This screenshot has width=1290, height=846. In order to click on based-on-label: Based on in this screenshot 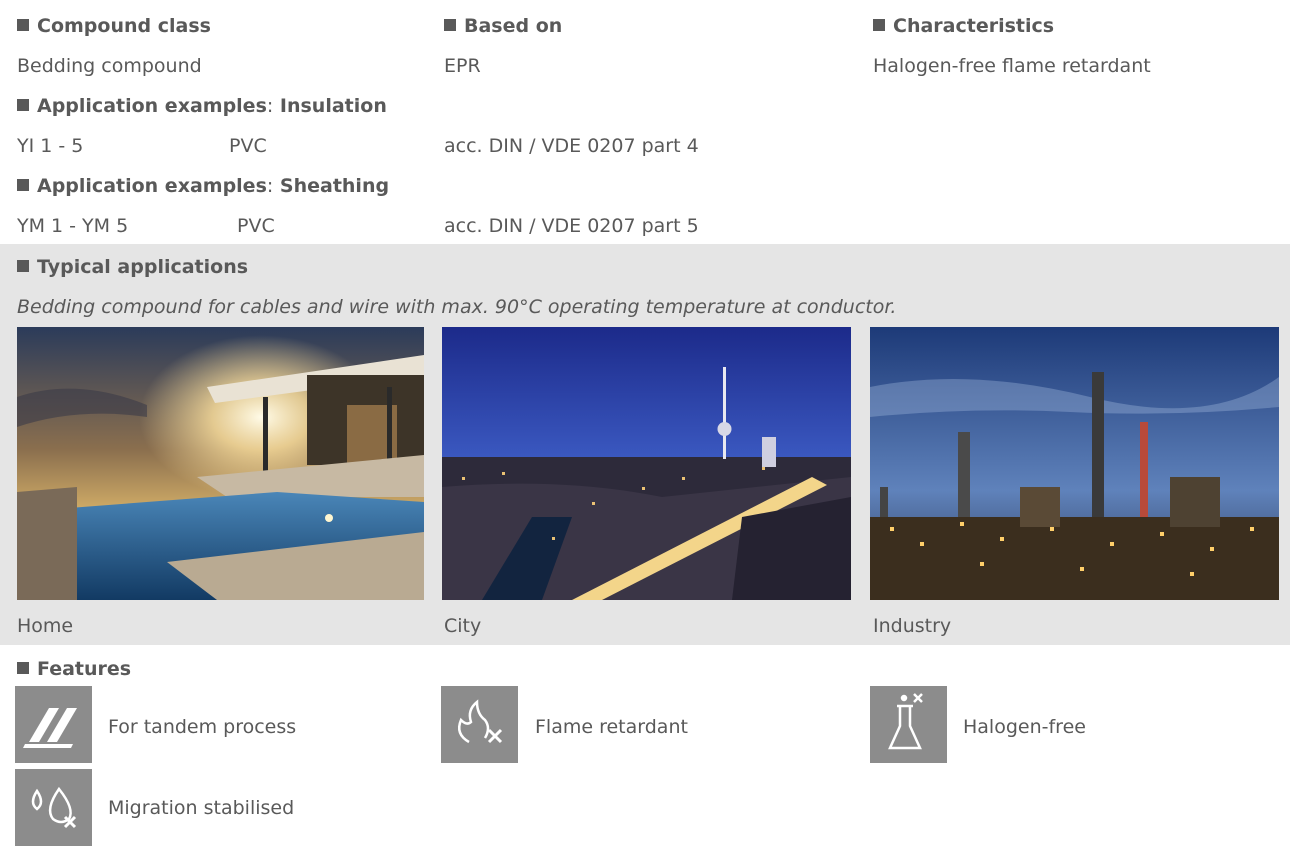, I will do `click(513, 26)`.